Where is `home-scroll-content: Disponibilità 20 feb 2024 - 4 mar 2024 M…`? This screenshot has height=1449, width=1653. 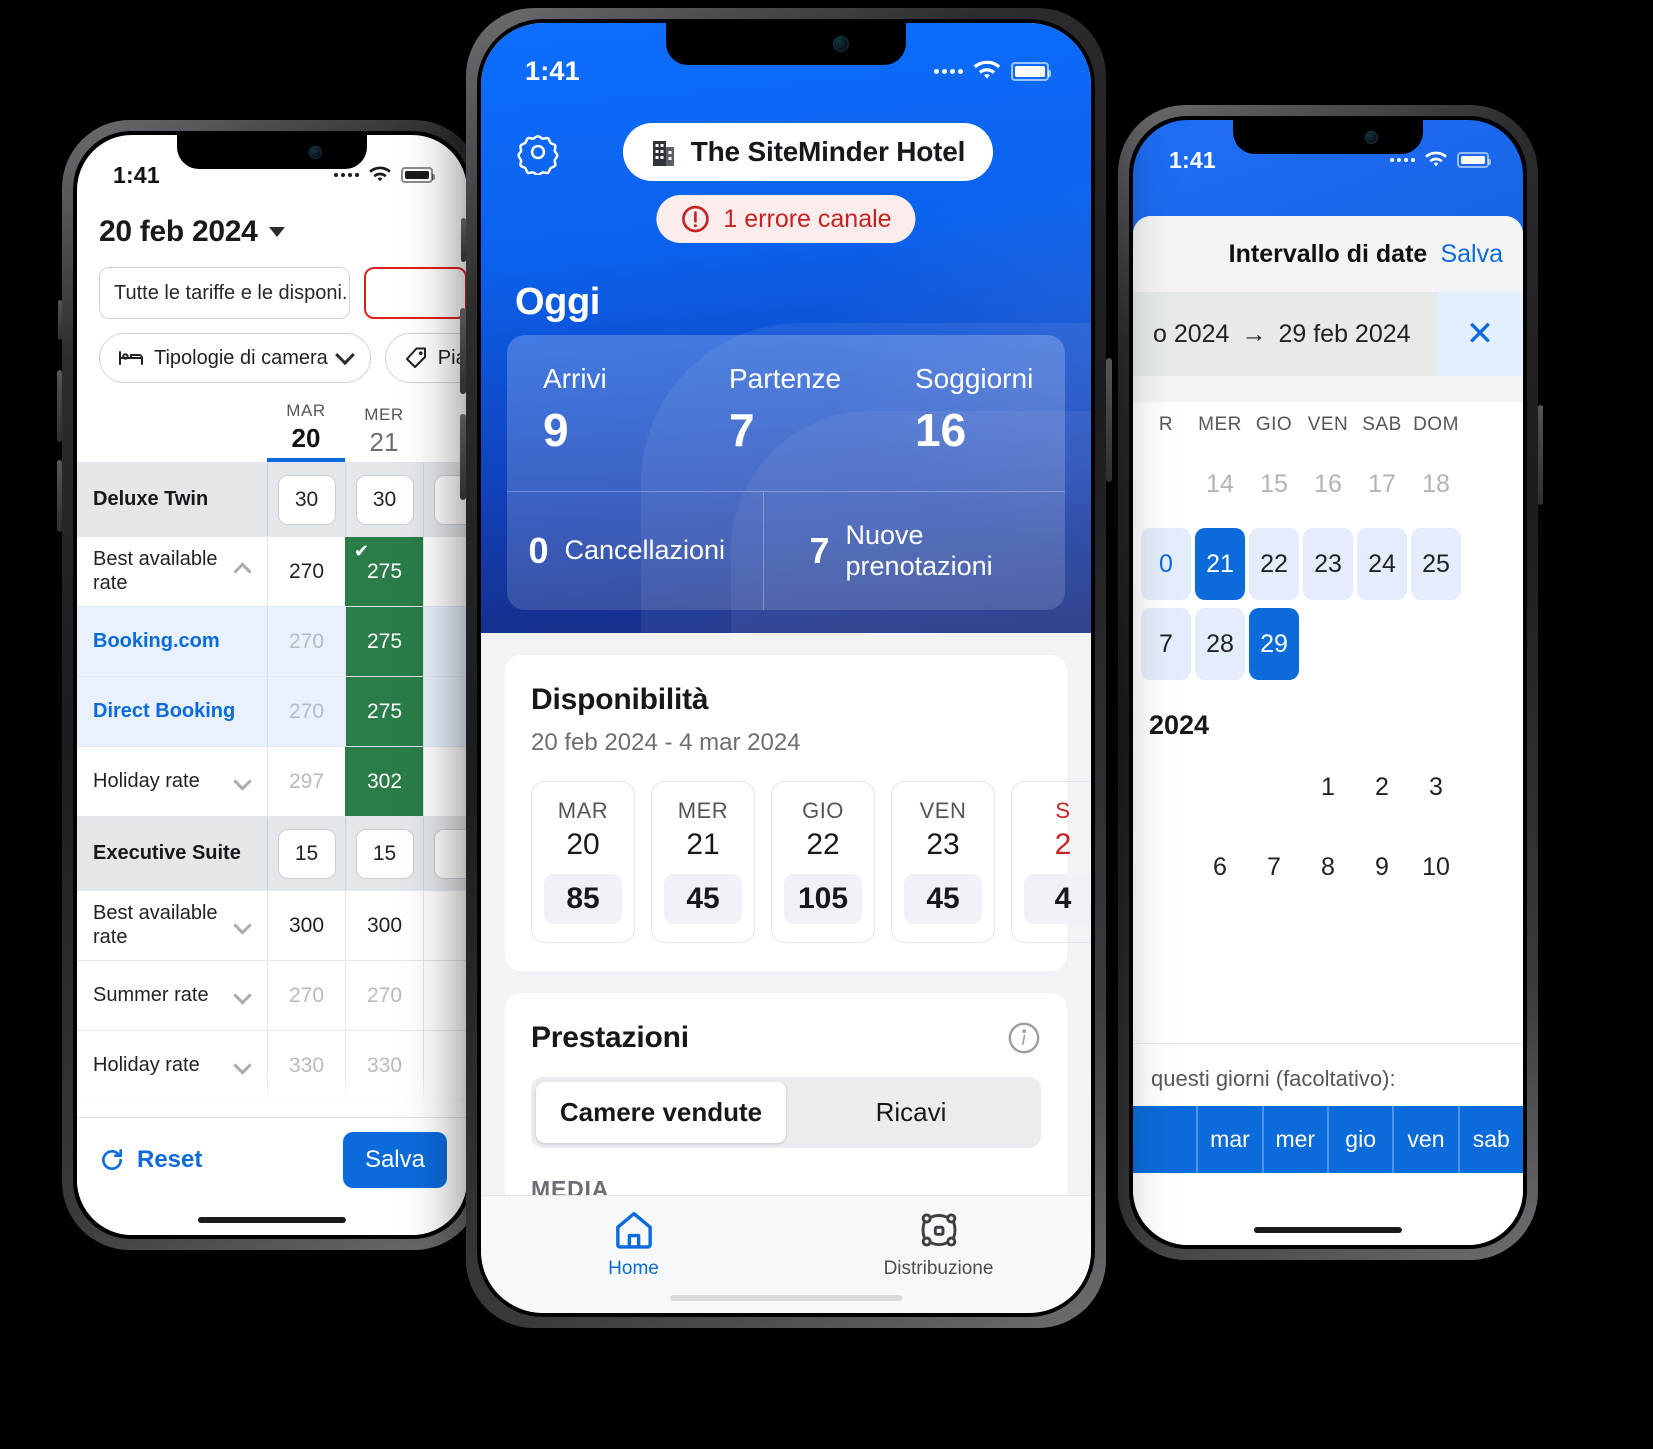
home-scroll-content: Disponibilità 20 feb 2024 - 4 mar 2024 M… is located at coordinates (786, 914).